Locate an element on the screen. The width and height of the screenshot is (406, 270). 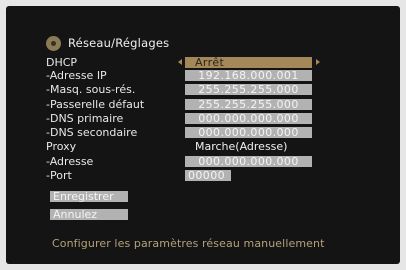
cancel-button: Annulez is located at coordinates (89, 214).